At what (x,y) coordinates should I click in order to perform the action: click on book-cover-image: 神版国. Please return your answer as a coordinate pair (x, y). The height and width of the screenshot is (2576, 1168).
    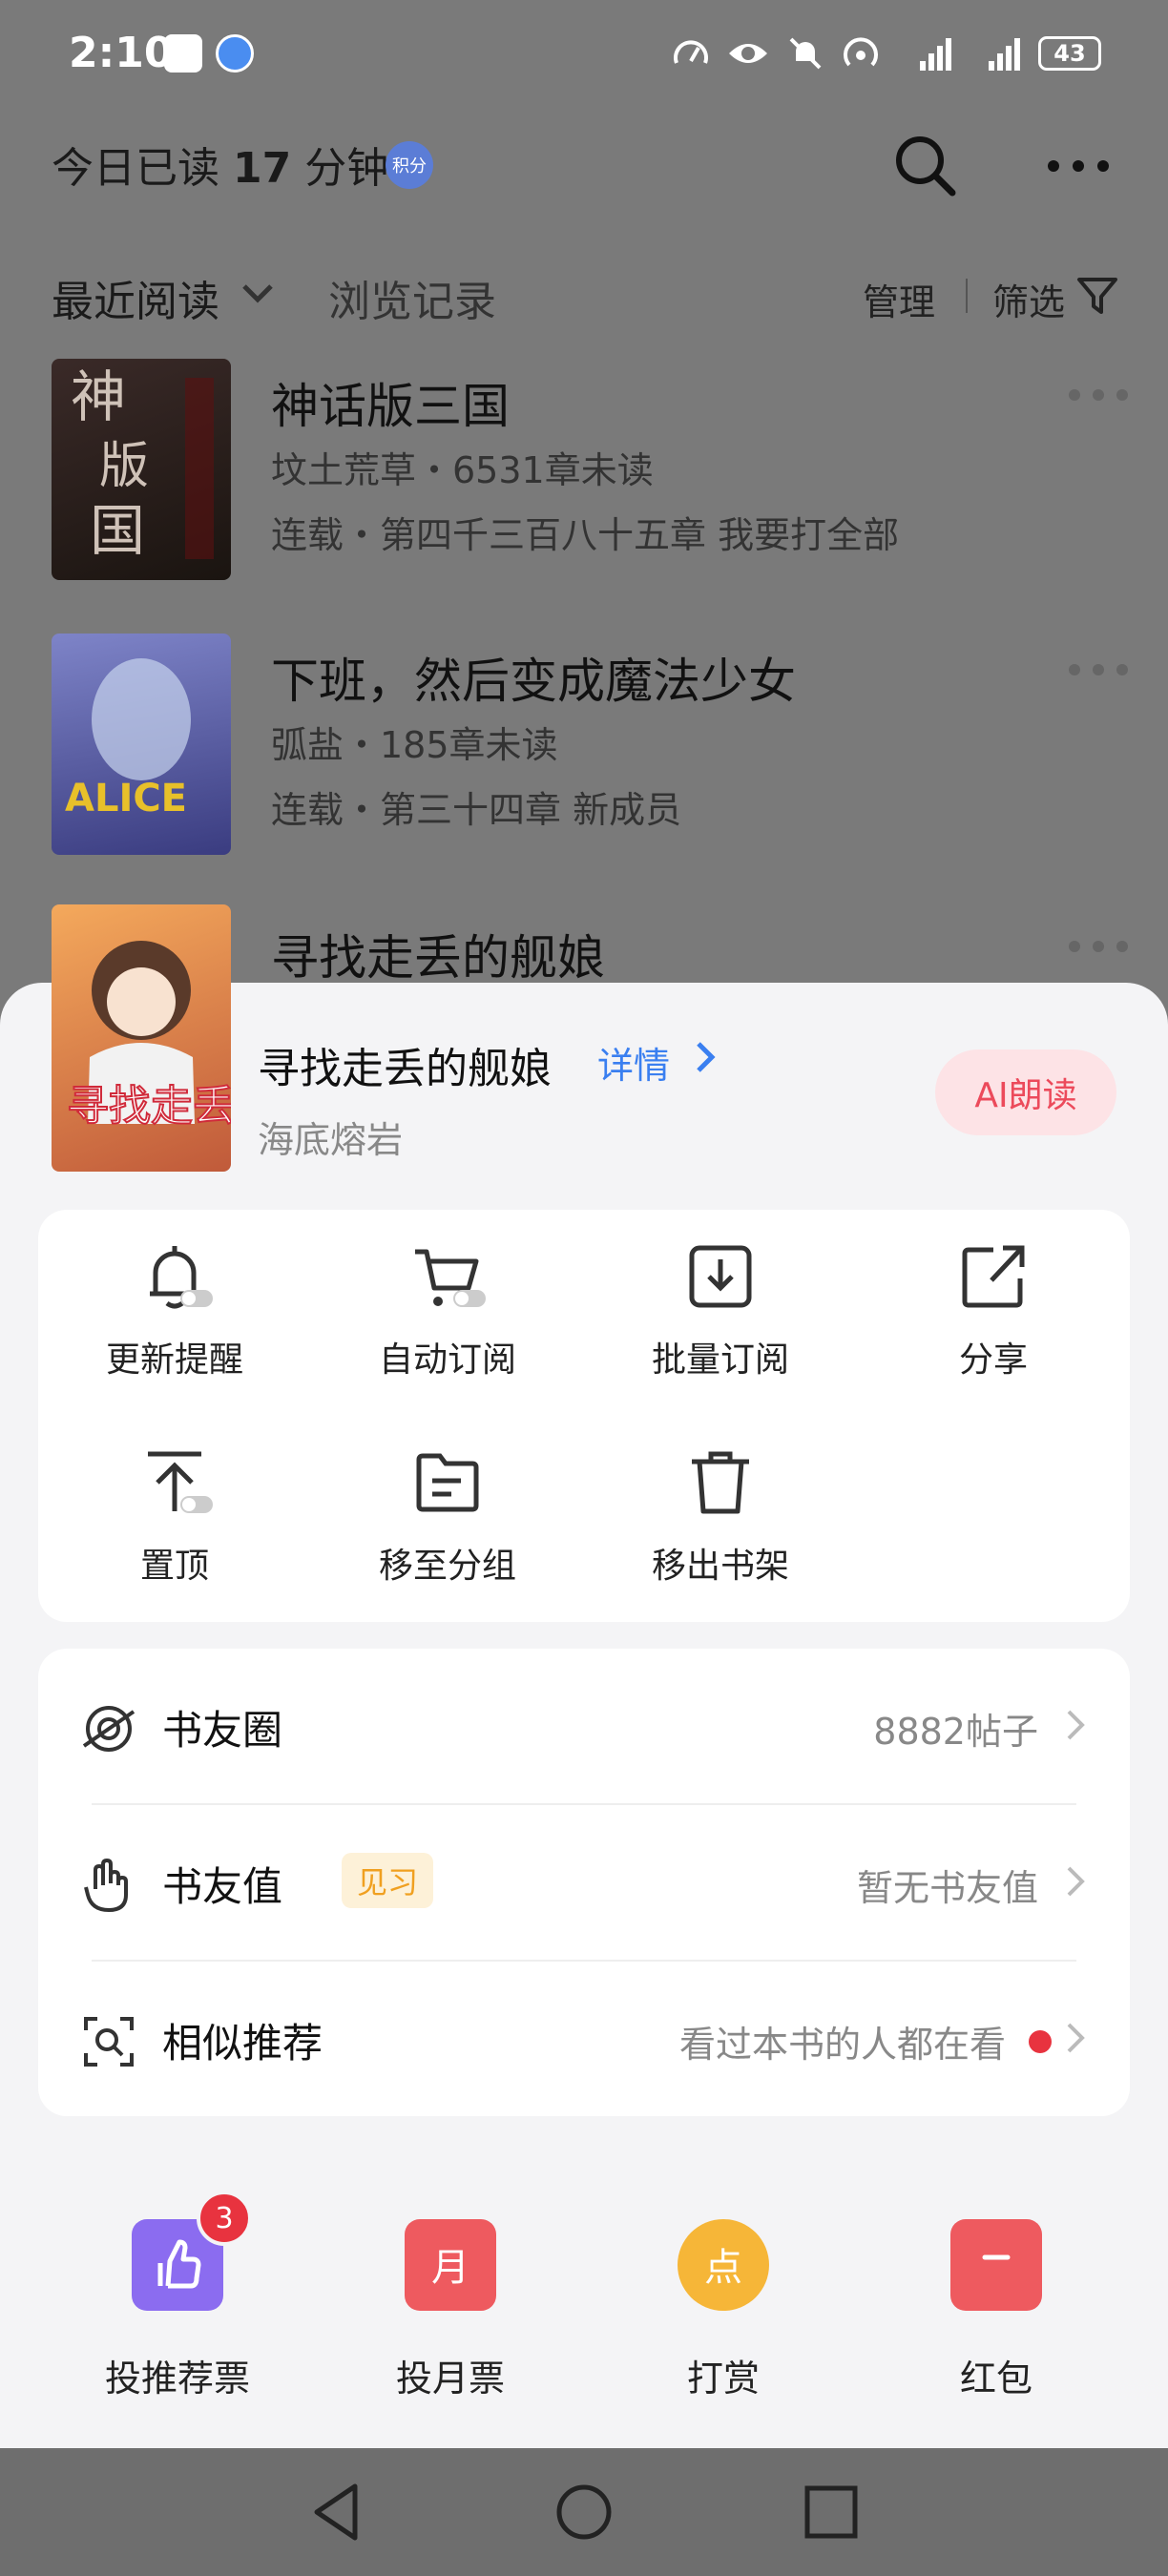
    Looking at the image, I should click on (141, 469).